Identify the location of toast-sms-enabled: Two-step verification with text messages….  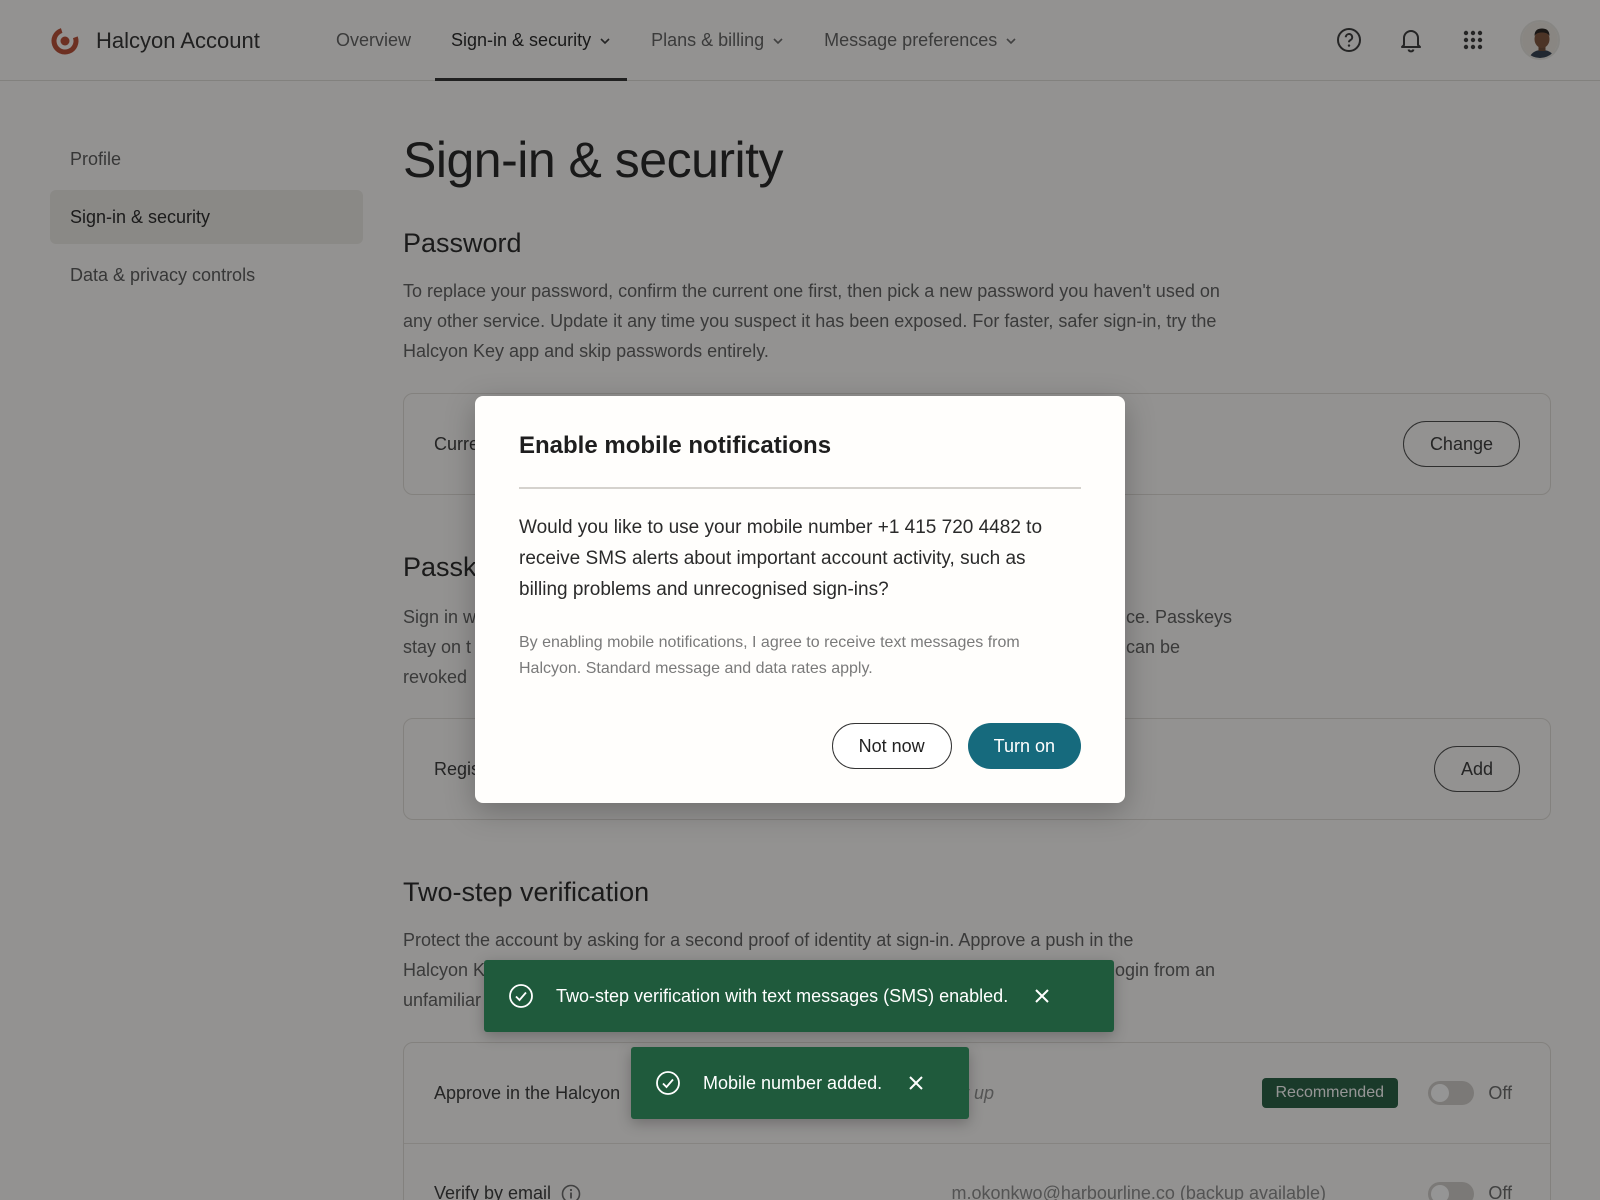
(799, 996).